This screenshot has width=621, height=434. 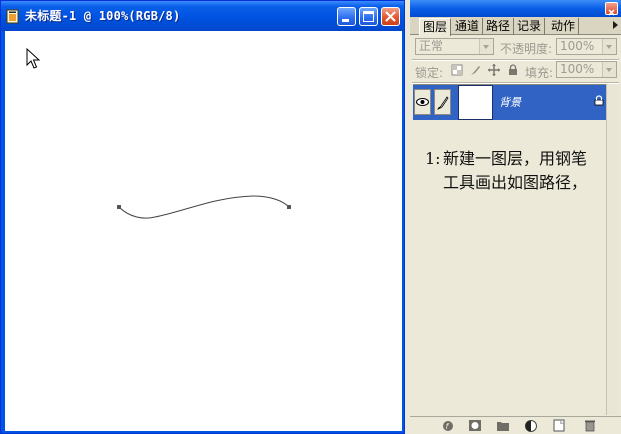 I want to click on layer-edit-indicator, so click(x=442, y=102).